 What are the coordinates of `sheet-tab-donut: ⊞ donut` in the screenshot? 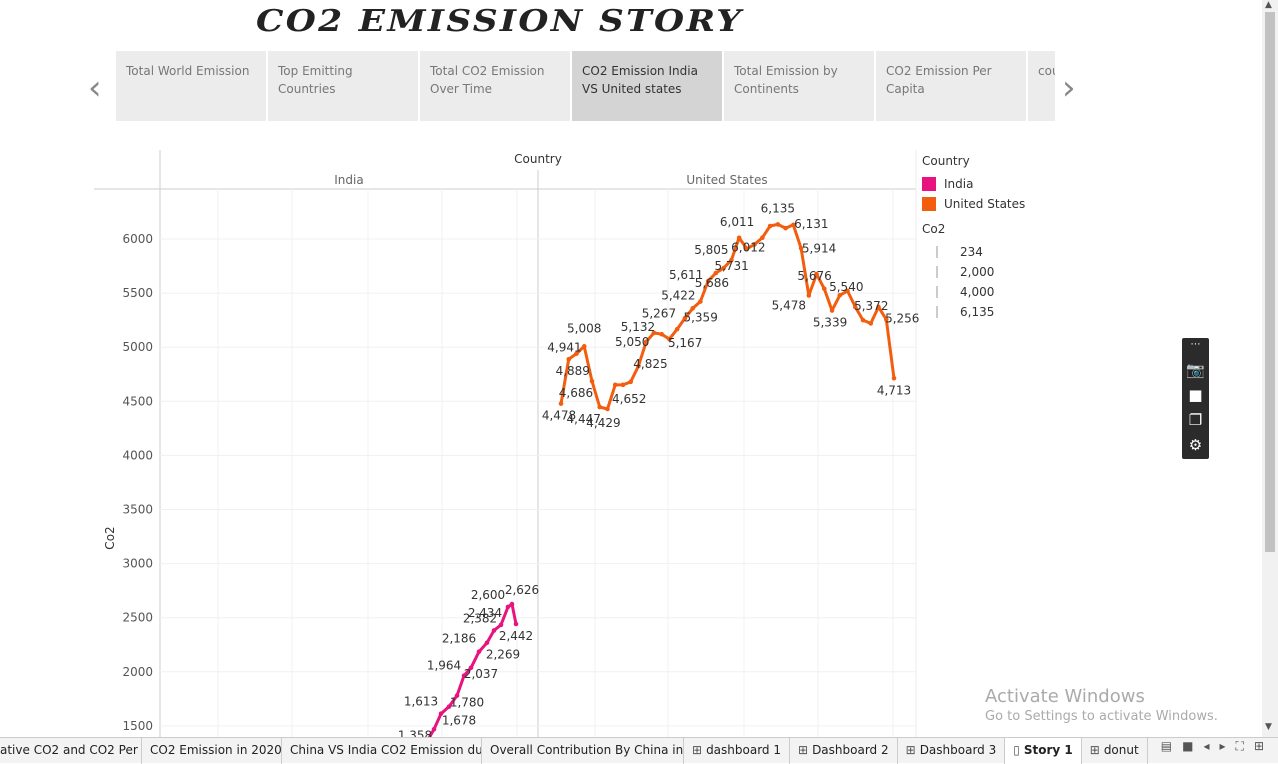 It's located at (1115, 750).